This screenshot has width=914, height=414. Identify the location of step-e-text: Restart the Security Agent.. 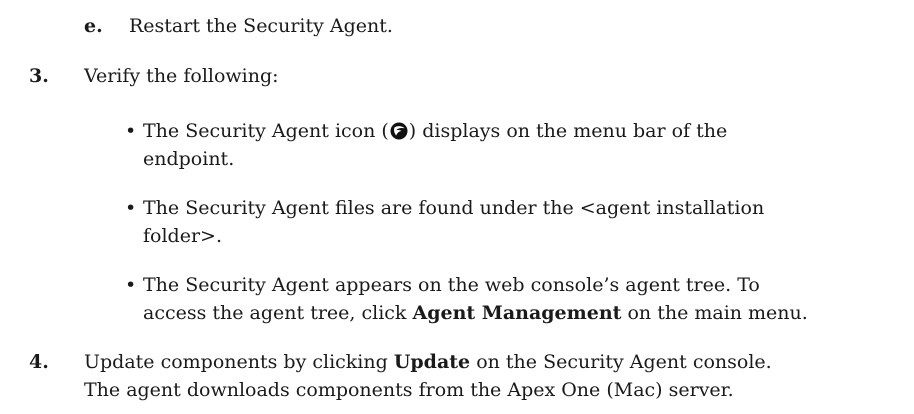
(261, 26).